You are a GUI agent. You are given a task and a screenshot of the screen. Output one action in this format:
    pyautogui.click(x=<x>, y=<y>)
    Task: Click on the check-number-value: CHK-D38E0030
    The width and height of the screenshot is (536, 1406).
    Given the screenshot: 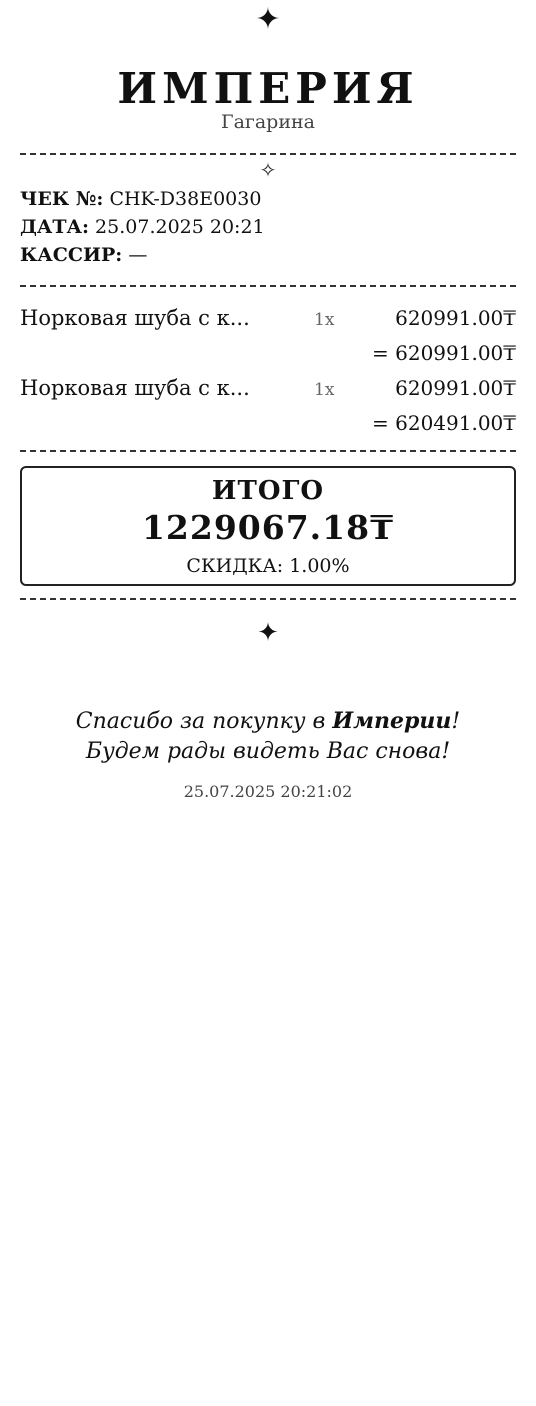 What is the action you would take?
    pyautogui.click(x=185, y=199)
    